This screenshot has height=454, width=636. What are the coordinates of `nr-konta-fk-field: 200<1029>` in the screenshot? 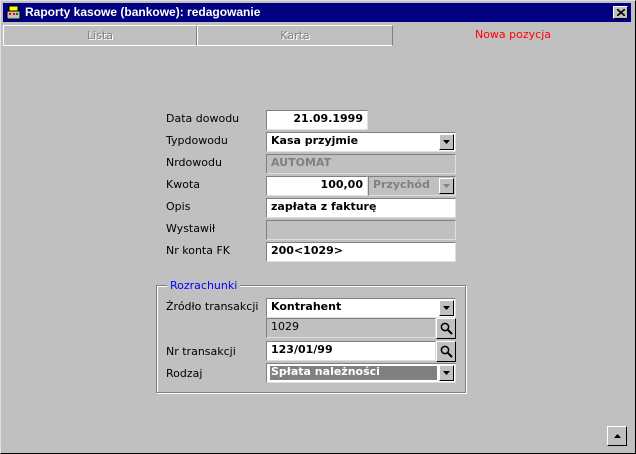 It's located at (361, 252).